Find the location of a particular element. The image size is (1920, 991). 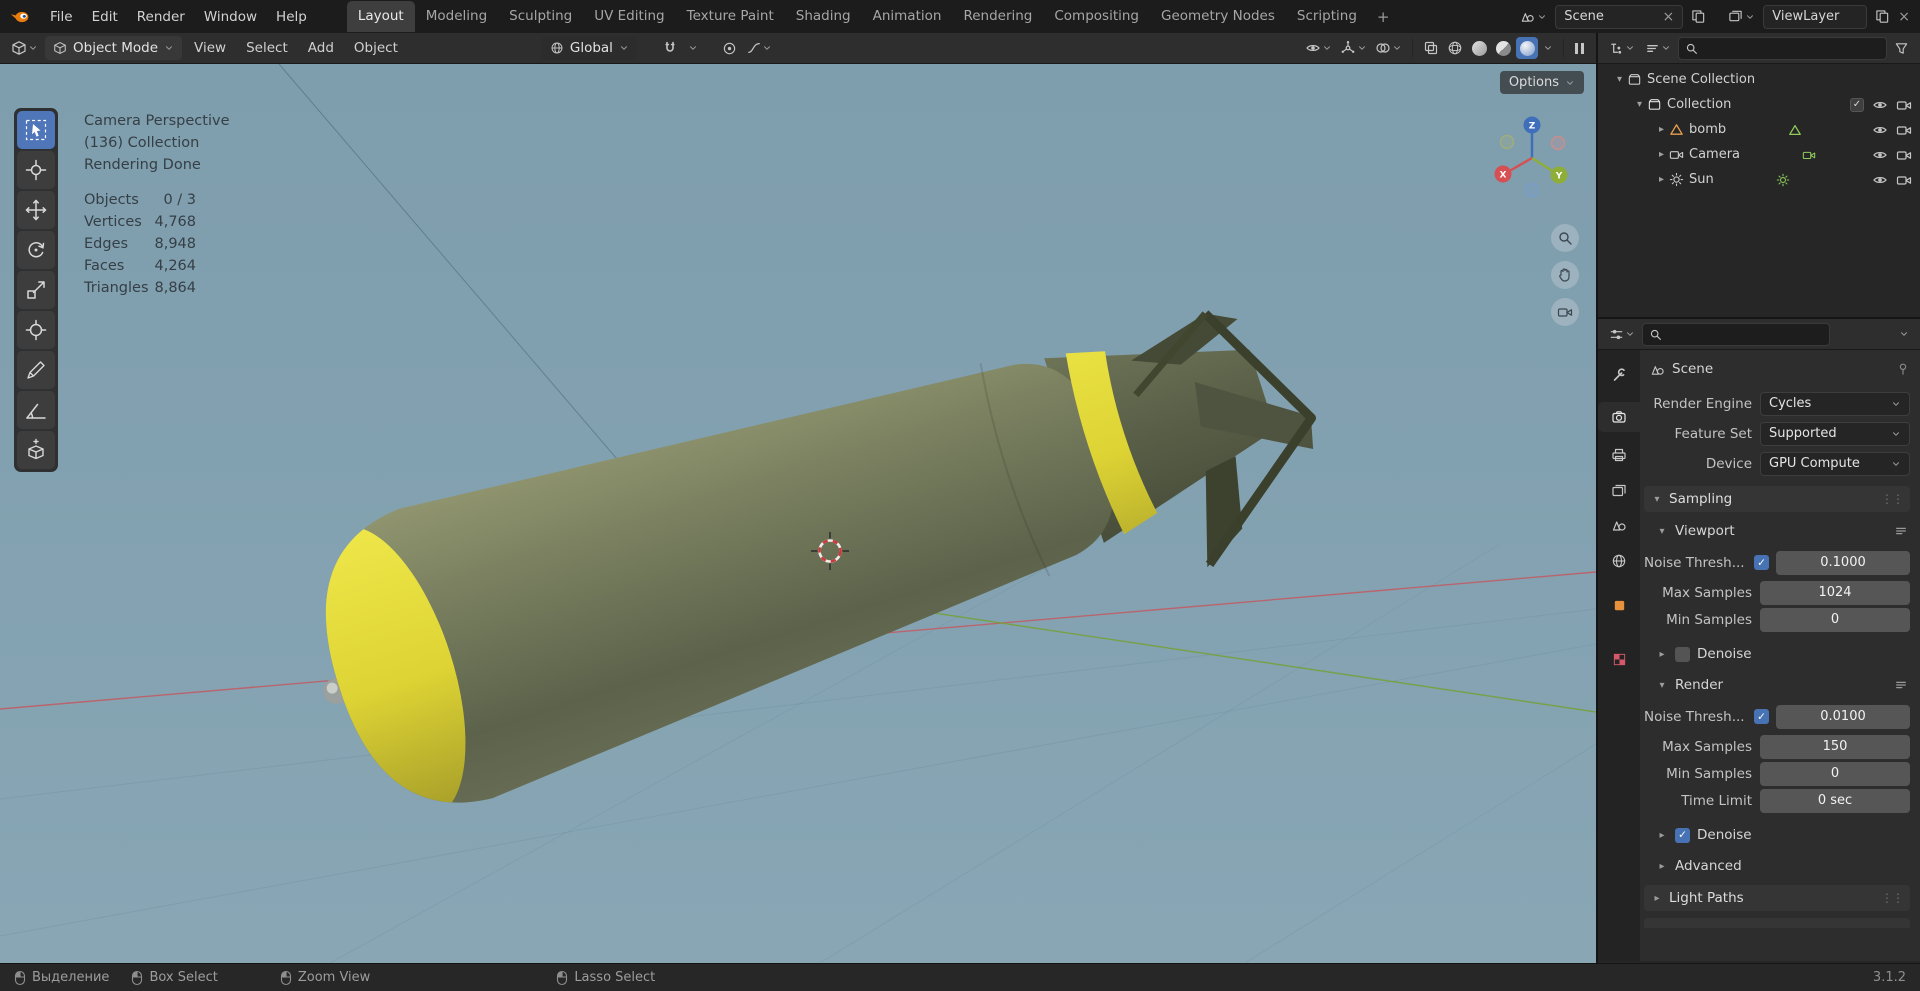

menu-render: Render is located at coordinates (161, 17).